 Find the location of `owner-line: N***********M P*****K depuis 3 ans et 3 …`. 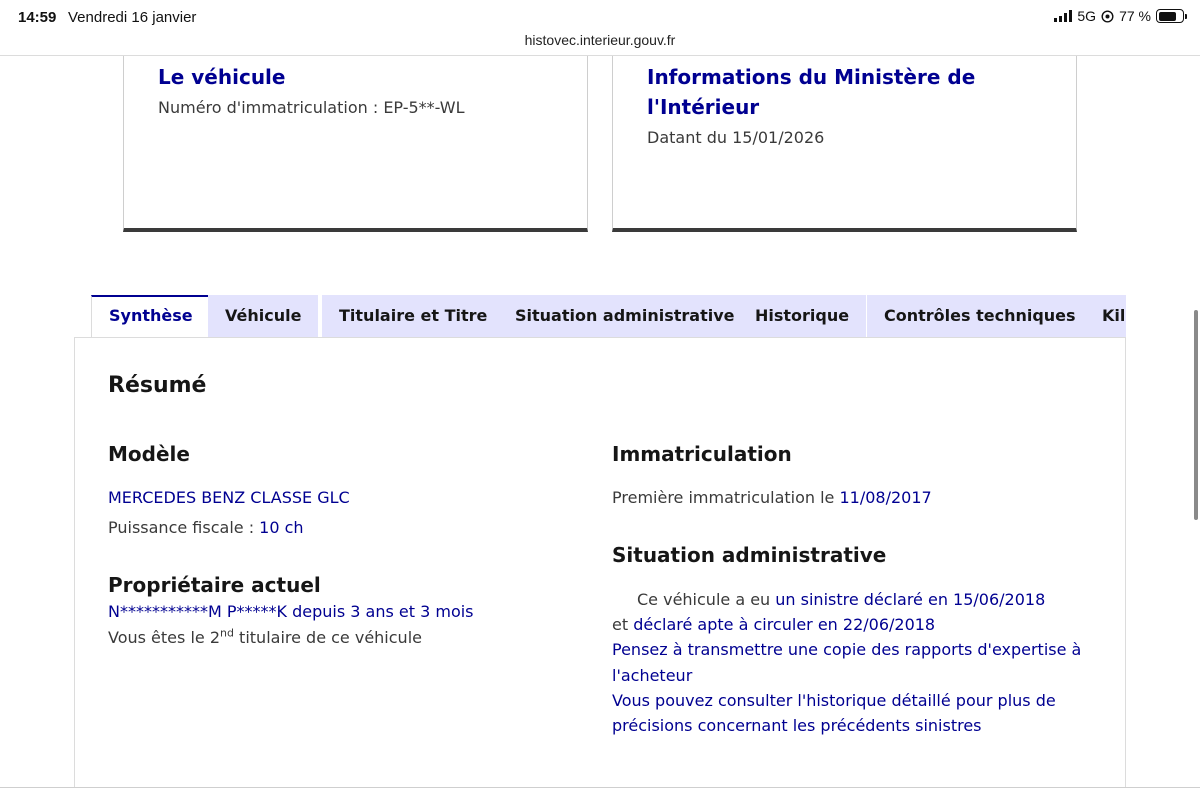

owner-line: N***********M P*****K depuis 3 ans et 3 … is located at coordinates (291, 611).